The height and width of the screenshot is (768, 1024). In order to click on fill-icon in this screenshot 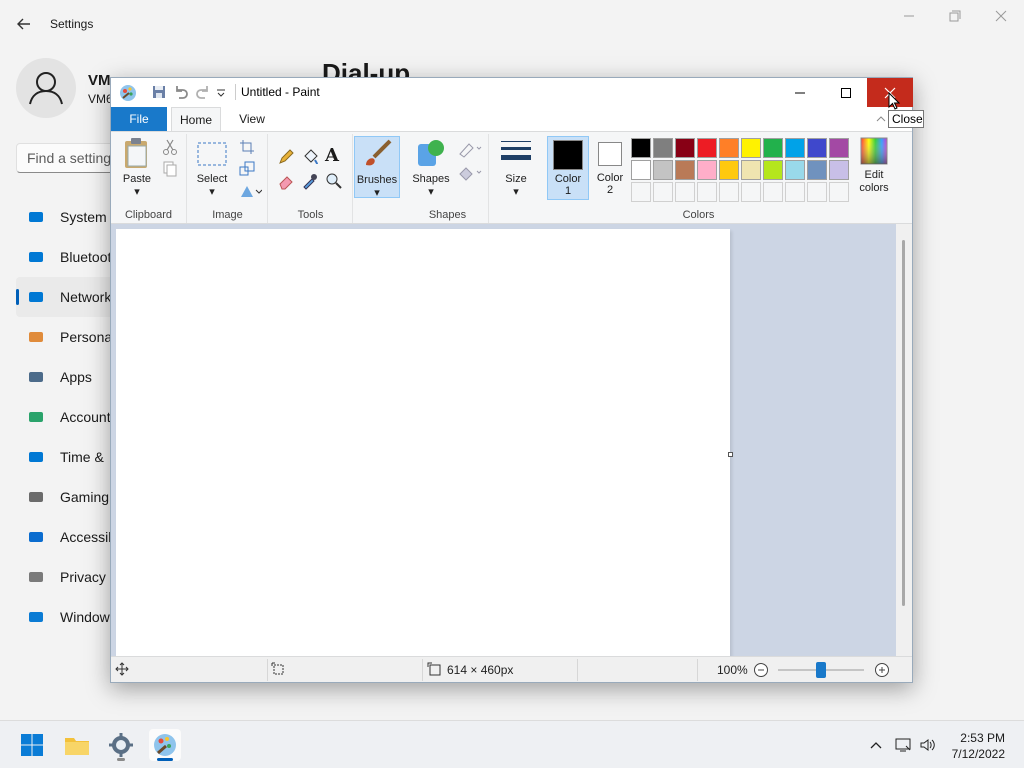, I will do `click(470, 173)`.